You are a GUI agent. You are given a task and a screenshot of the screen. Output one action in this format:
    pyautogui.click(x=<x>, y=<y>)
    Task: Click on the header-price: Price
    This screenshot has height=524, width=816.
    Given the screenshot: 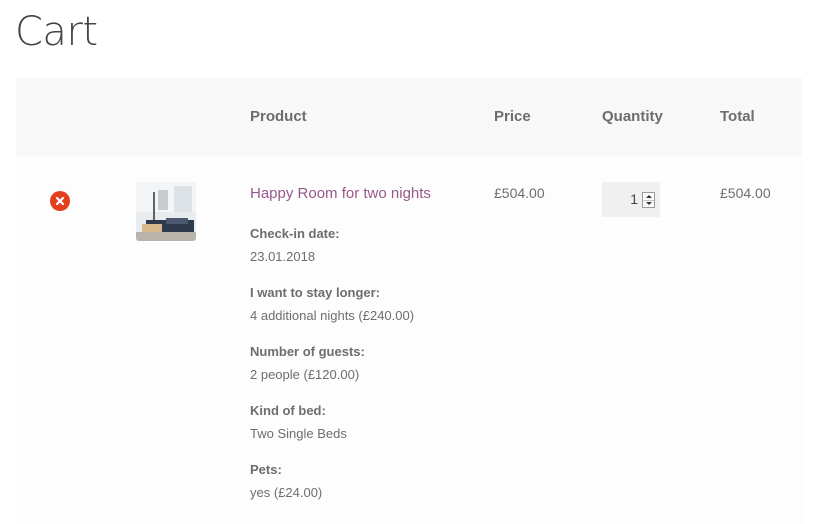 What is the action you would take?
    pyautogui.click(x=512, y=116)
    